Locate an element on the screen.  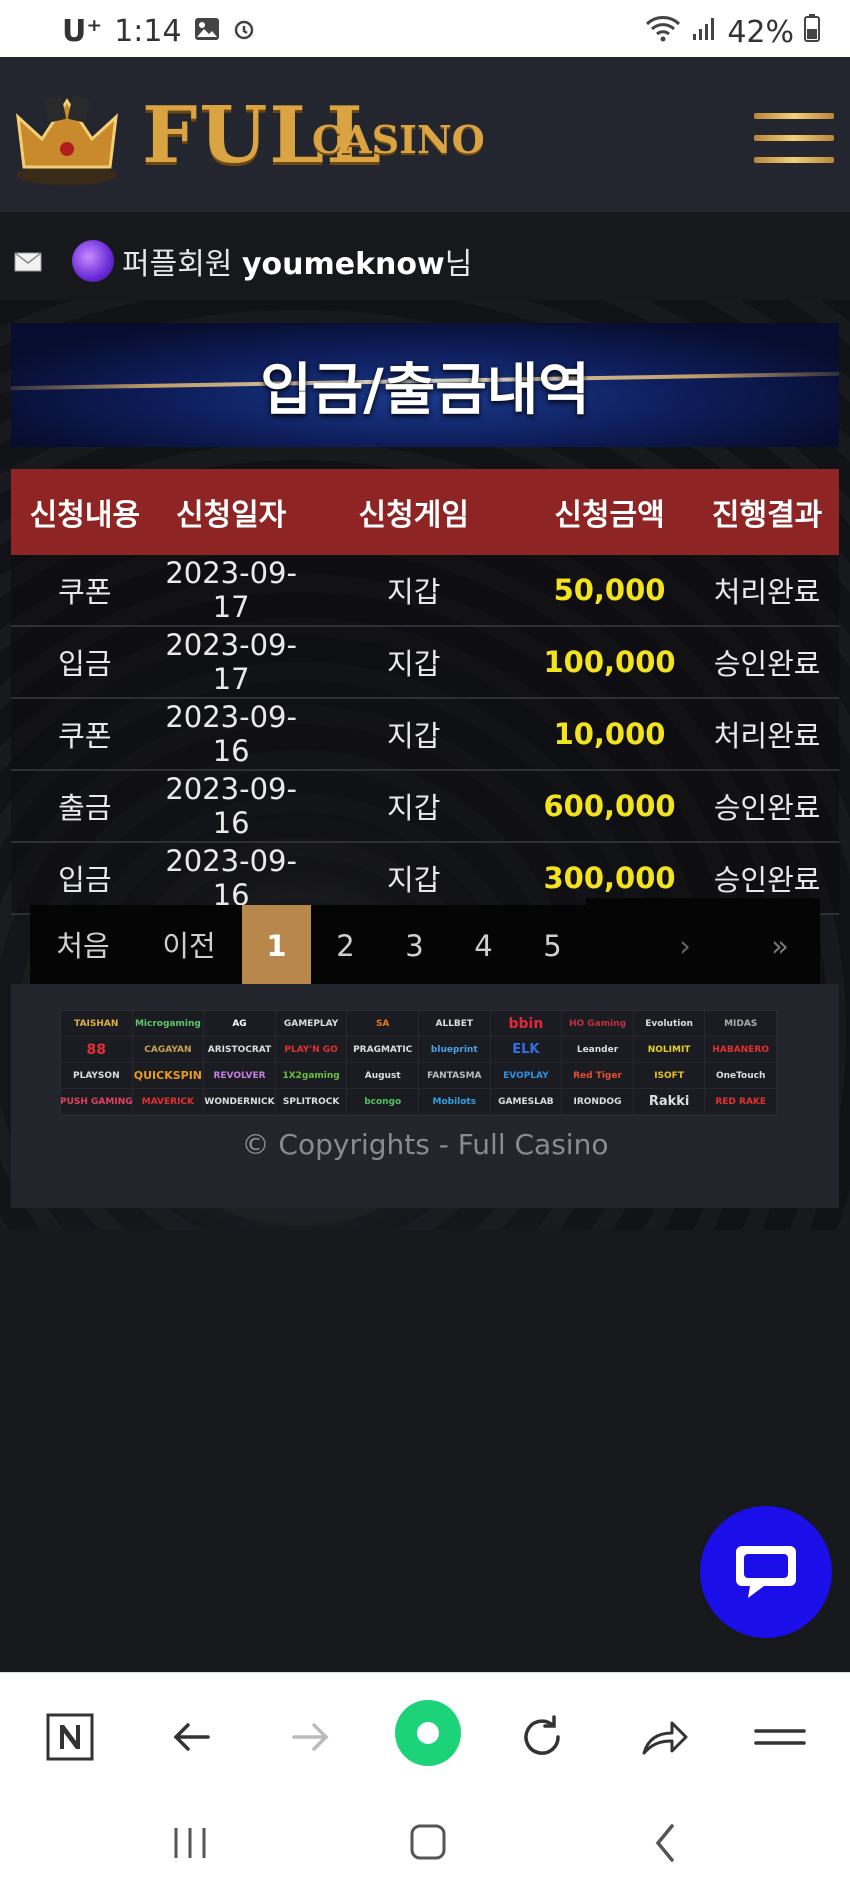
provider-logo: SPLITROCK is located at coordinates (311, 1102).